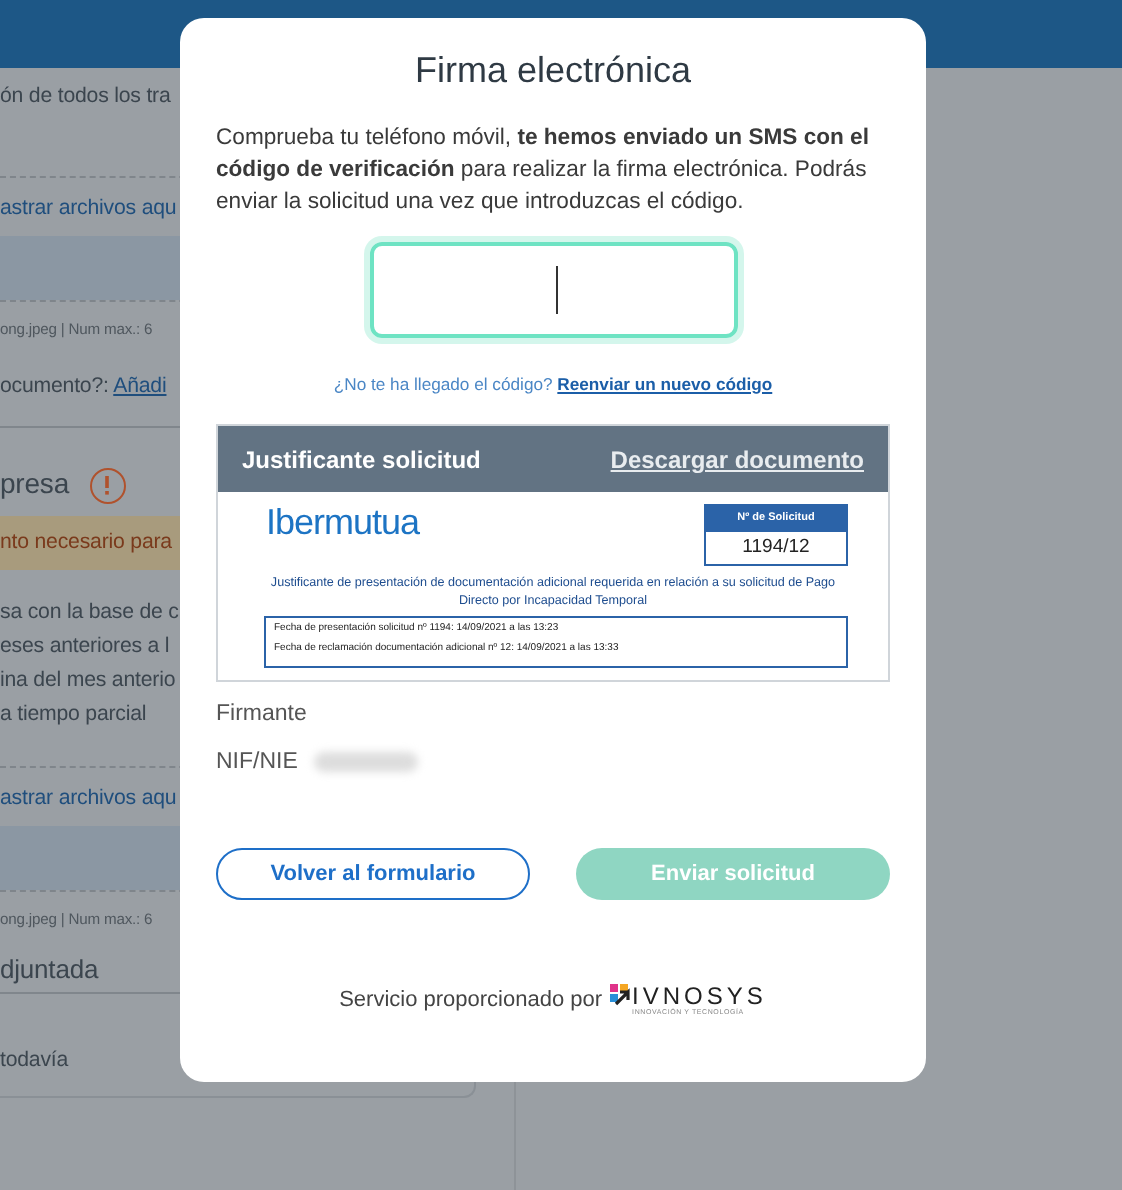 This screenshot has height=1190, width=1122. What do you see at coordinates (262, 715) in the screenshot?
I see `signer-label: Firmante` at bounding box center [262, 715].